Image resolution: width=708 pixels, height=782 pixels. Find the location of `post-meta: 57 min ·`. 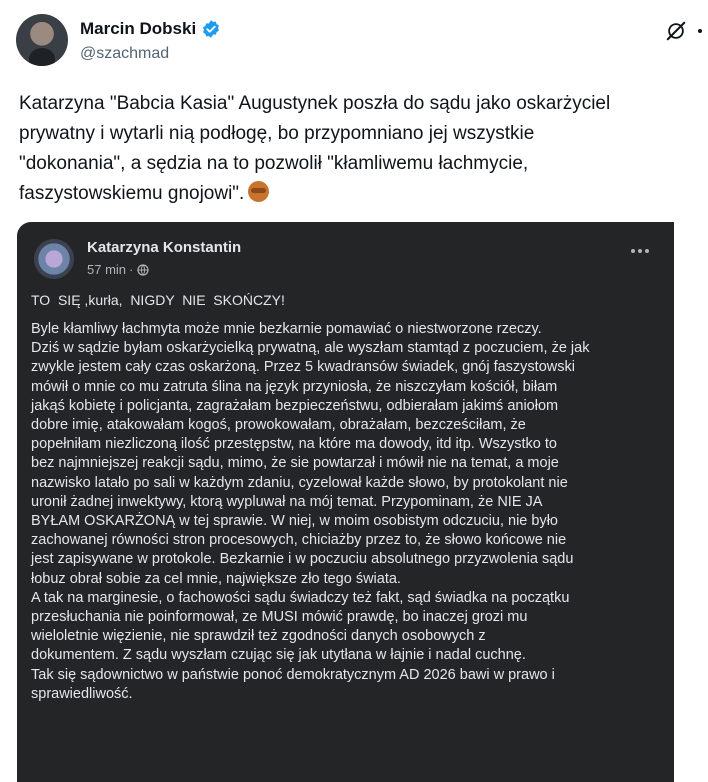

post-meta: 57 min · is located at coordinates (118, 269).